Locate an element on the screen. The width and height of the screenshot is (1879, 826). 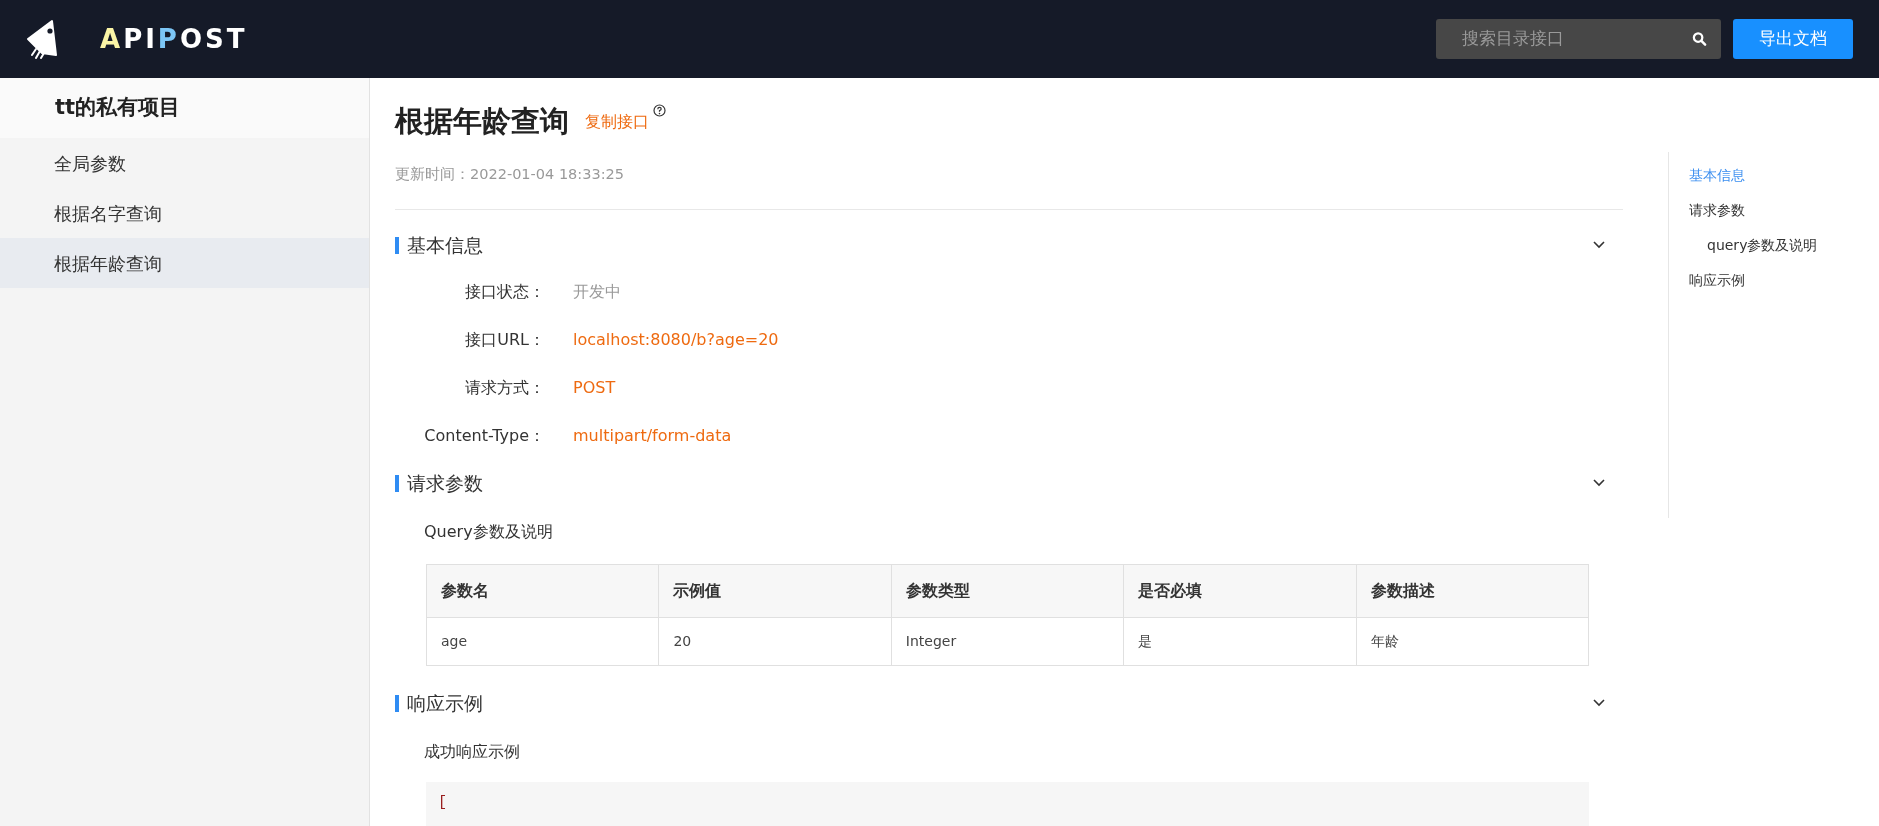
logo-letters: OST is located at coordinates (213, 38).